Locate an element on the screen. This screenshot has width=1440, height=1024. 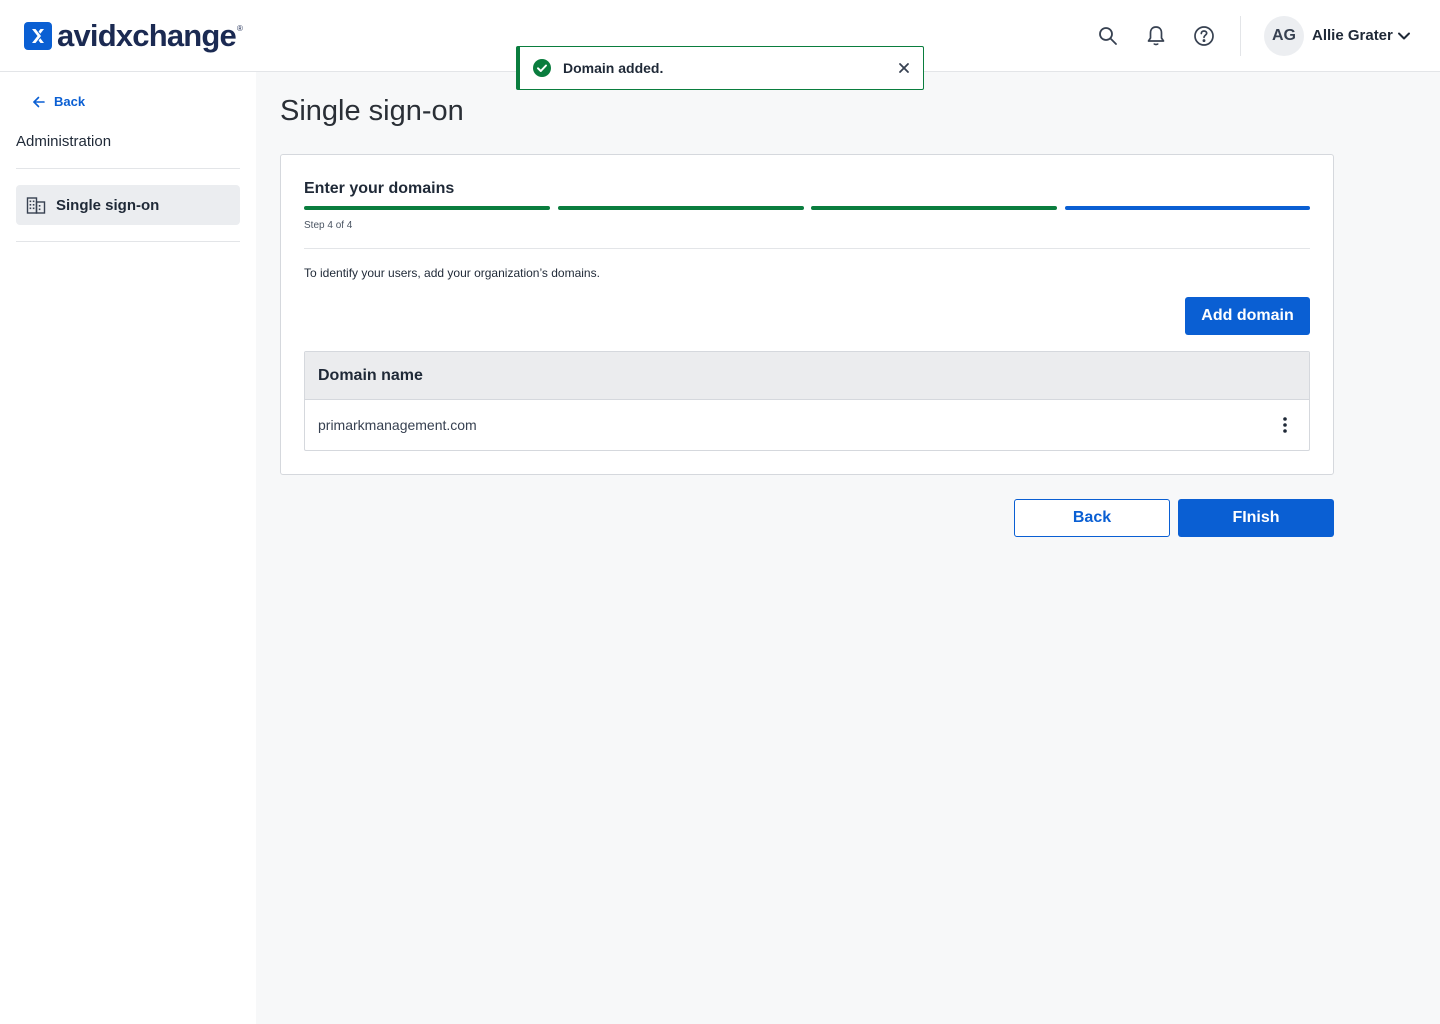
step-title: Enter your domains is located at coordinates (379, 188).